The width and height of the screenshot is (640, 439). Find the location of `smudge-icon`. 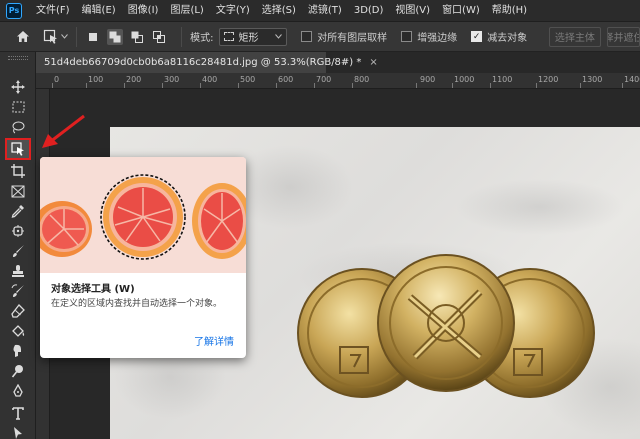

smudge-icon is located at coordinates (17, 350).